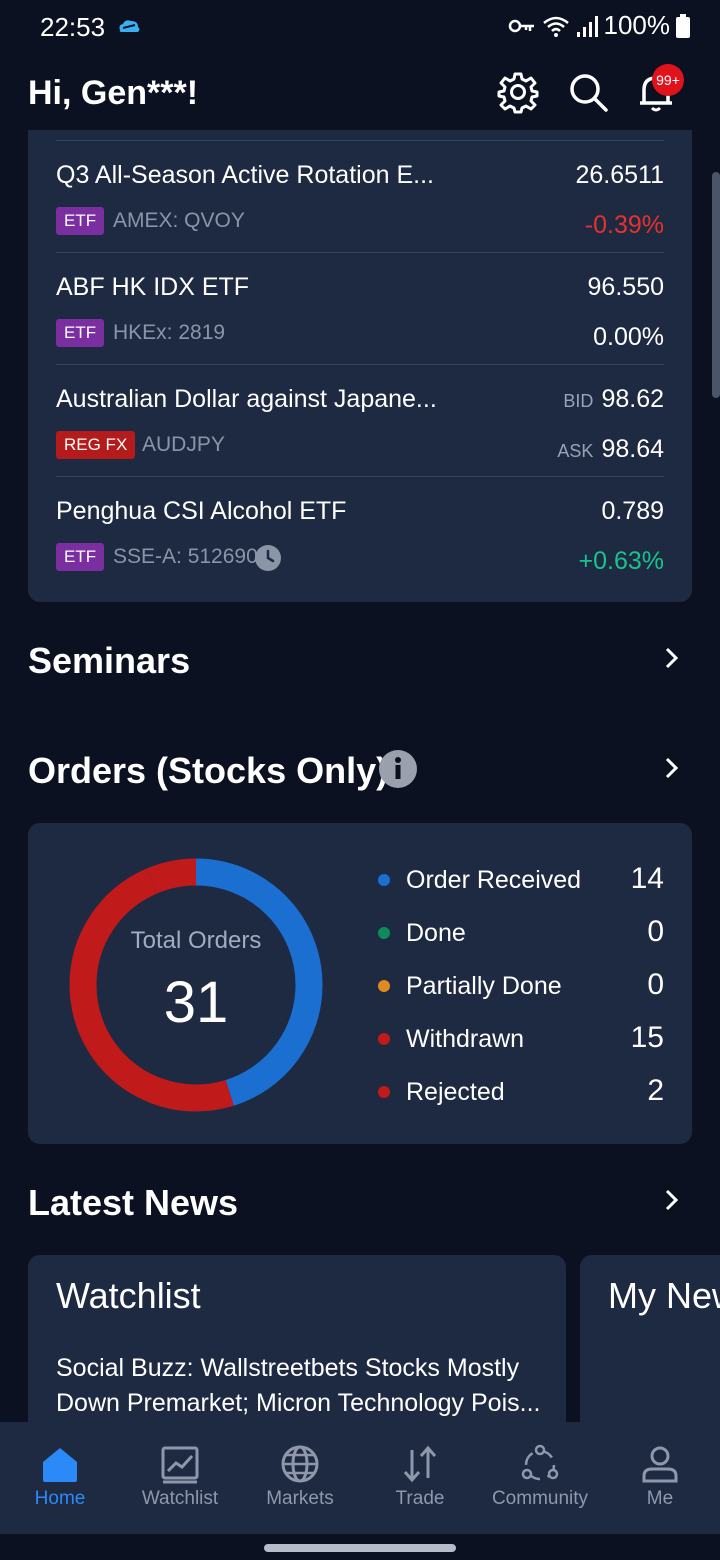  What do you see at coordinates (575, 451) in the screenshot?
I see `ask-label: ASK` at bounding box center [575, 451].